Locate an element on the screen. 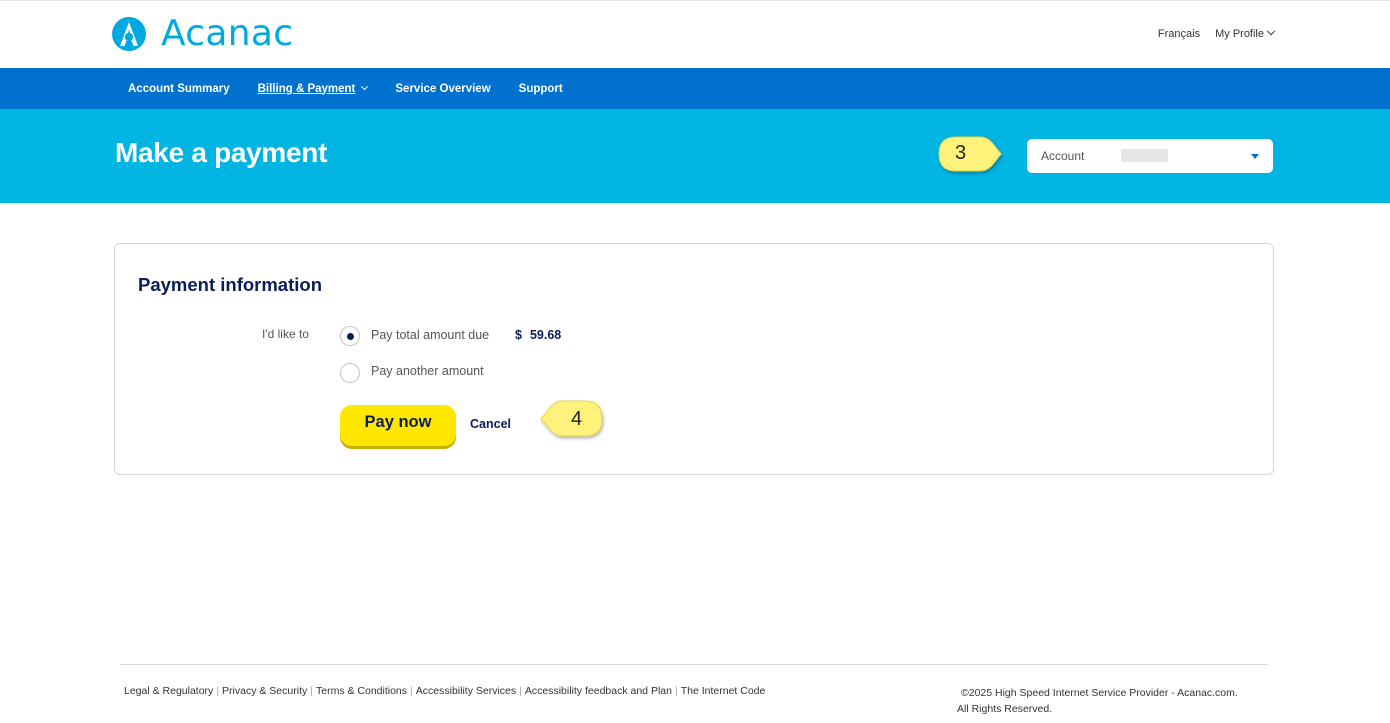  footer-link-terms: Terms & Conditions is located at coordinates (361, 691).